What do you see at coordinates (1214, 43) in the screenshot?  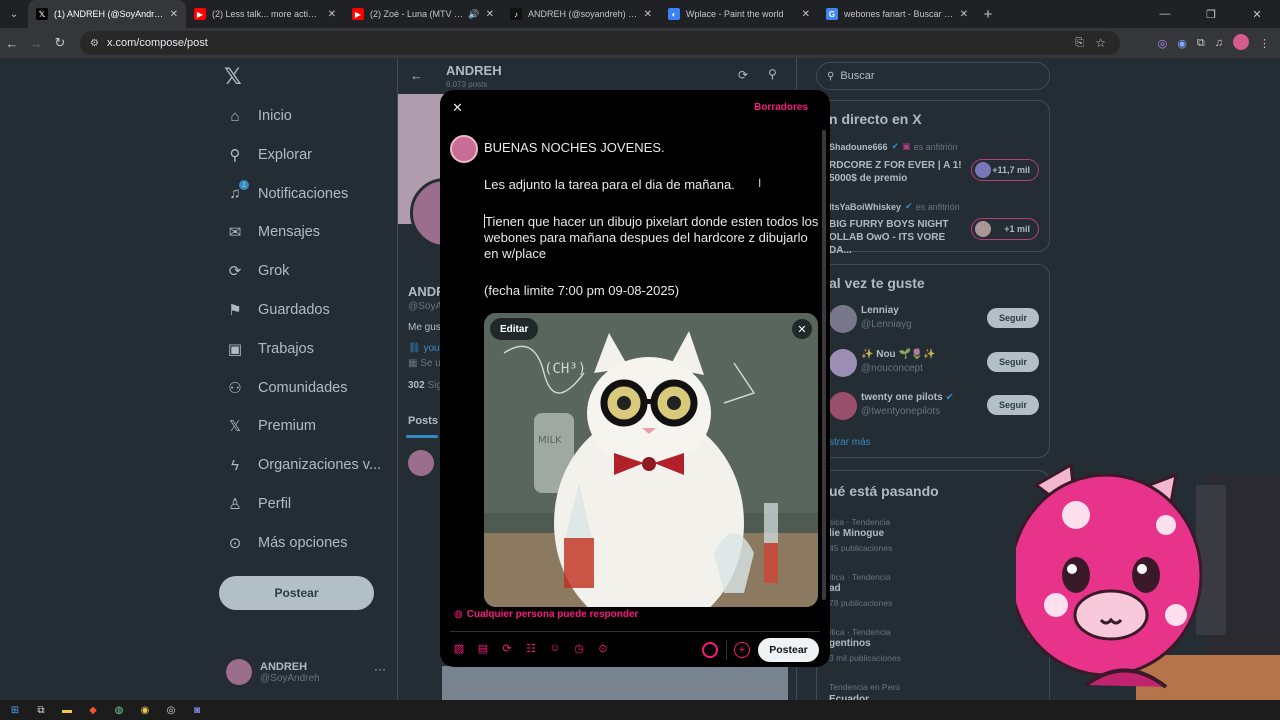 I see `extension-icons: ◎ ◉ ⧉ ♫ ⋮` at bounding box center [1214, 43].